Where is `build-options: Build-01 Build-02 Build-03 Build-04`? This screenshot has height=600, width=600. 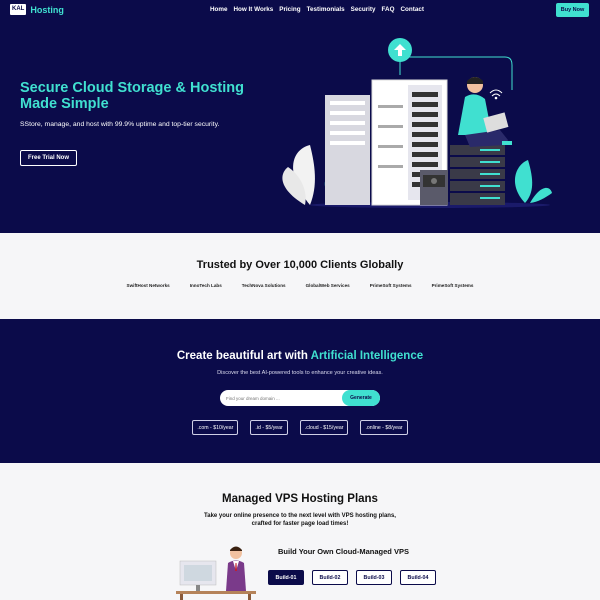
build-options: Build-01 Build-02 Build-03 Build-04 is located at coordinates (352, 577).